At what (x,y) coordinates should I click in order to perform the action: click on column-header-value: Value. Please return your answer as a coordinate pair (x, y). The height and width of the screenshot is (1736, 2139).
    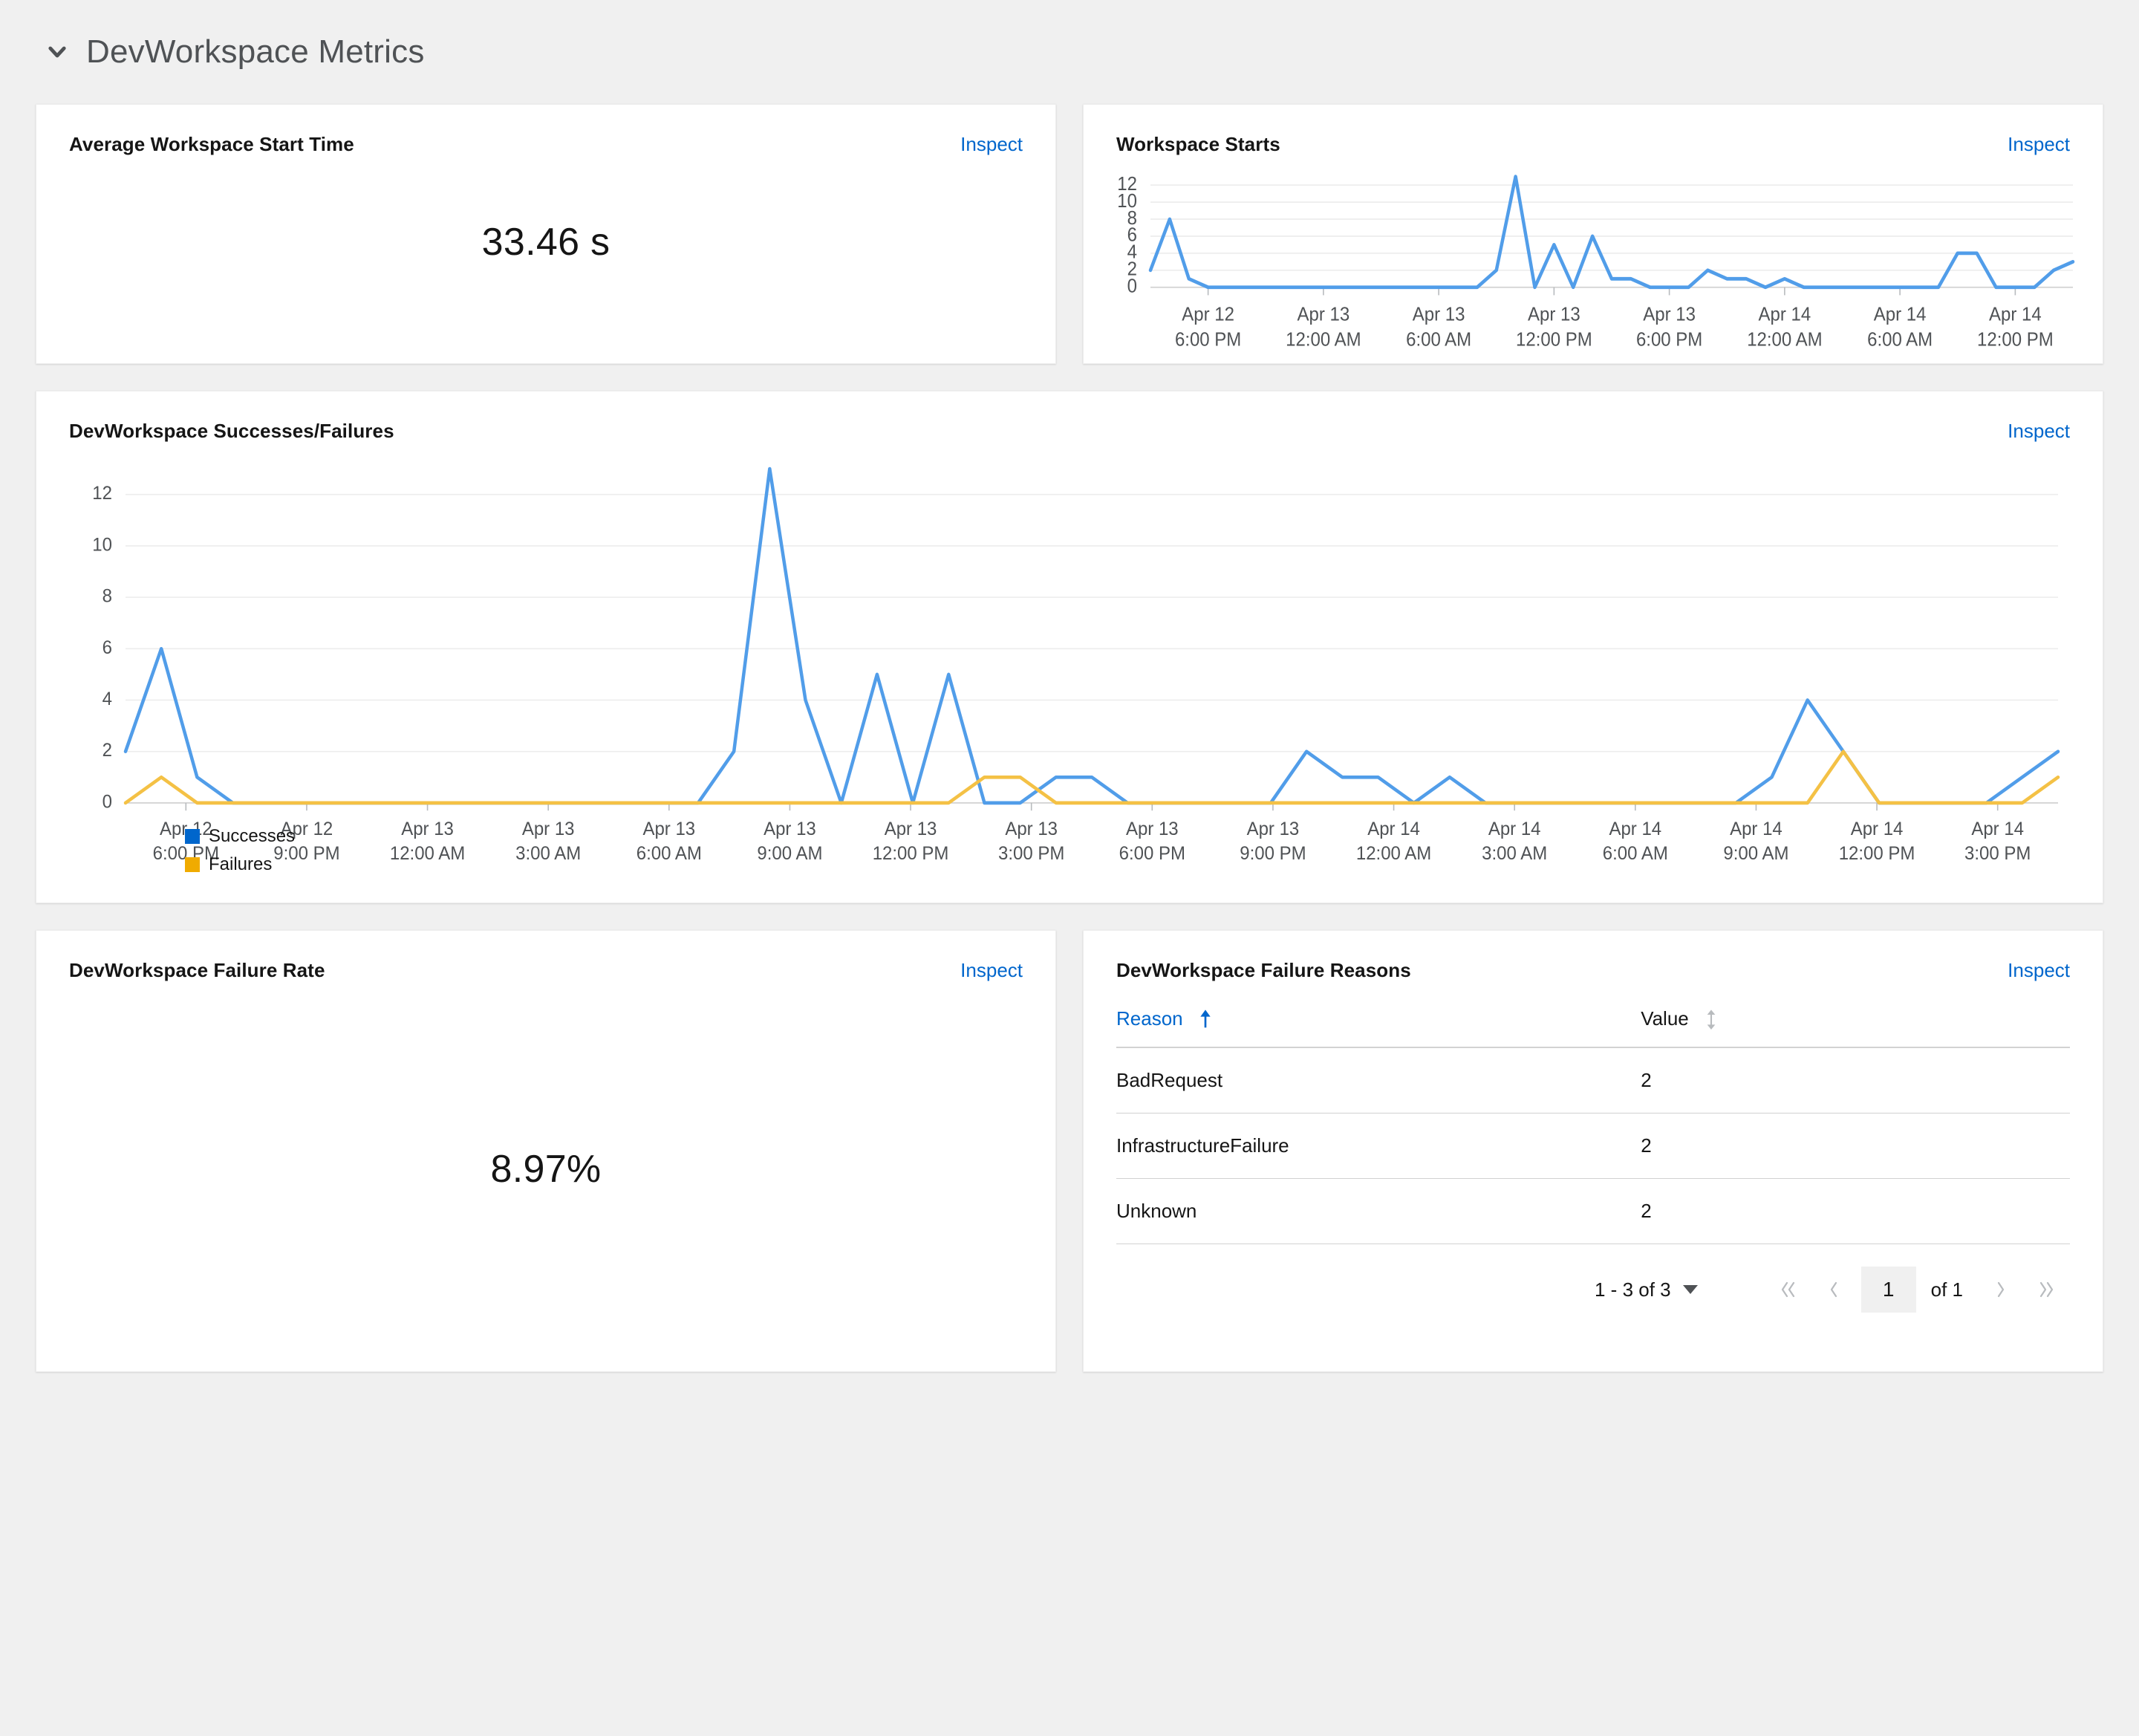
    Looking at the image, I should click on (1855, 1027).